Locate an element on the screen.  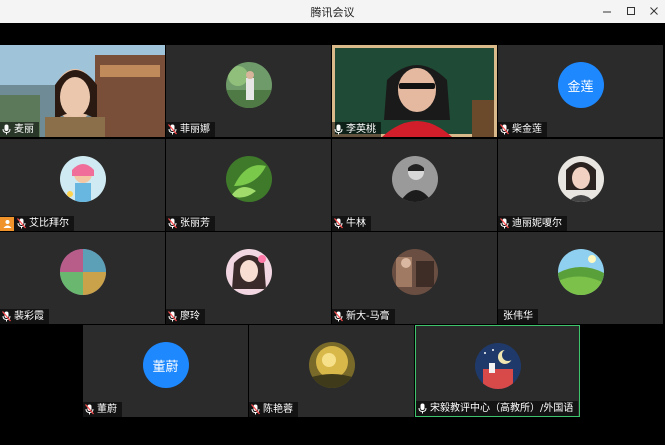
participant-tile: 新大-马膏 is located at coordinates (414, 278).